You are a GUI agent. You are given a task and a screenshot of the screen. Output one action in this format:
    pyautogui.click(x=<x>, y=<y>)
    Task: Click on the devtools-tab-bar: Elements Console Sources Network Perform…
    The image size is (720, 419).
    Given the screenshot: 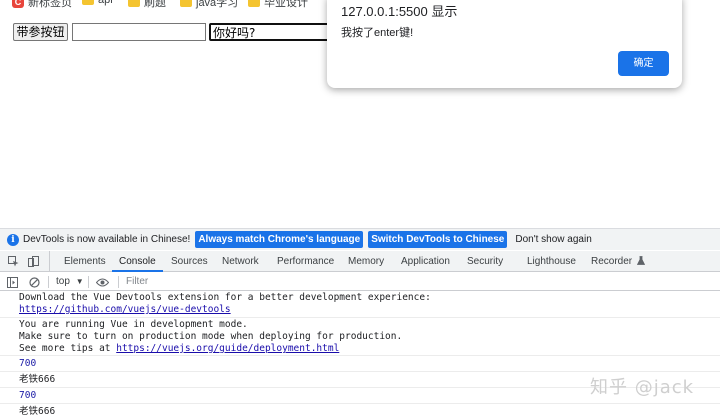 What is the action you would take?
    pyautogui.click(x=360, y=261)
    